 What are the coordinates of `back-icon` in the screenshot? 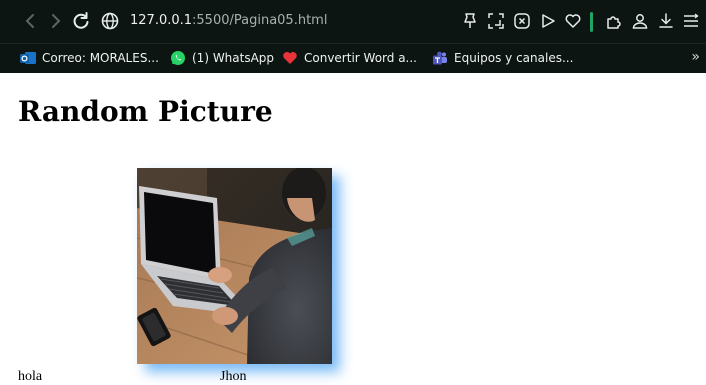 It's located at (31, 21).